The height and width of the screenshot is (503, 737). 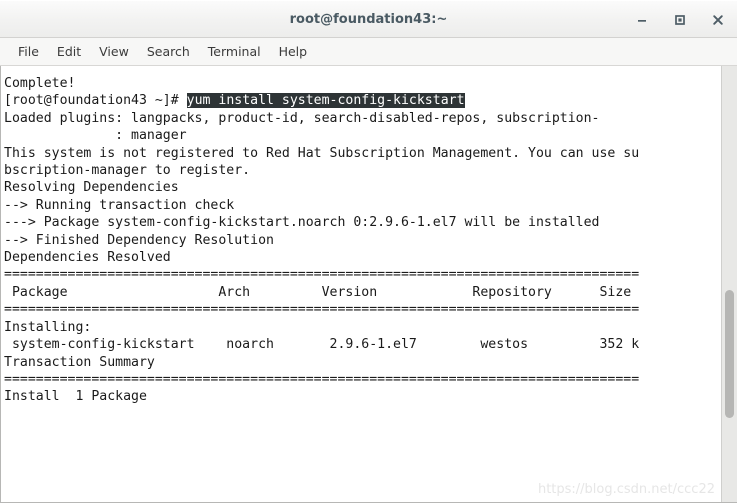 I want to click on terminal-summary-title: Transaction Summary, so click(x=79, y=362).